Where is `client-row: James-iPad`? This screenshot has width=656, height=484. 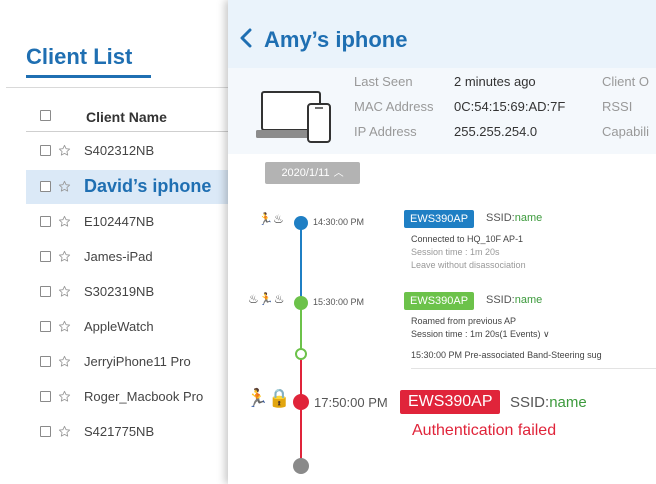
client-row: James-iPad is located at coordinates (133, 257).